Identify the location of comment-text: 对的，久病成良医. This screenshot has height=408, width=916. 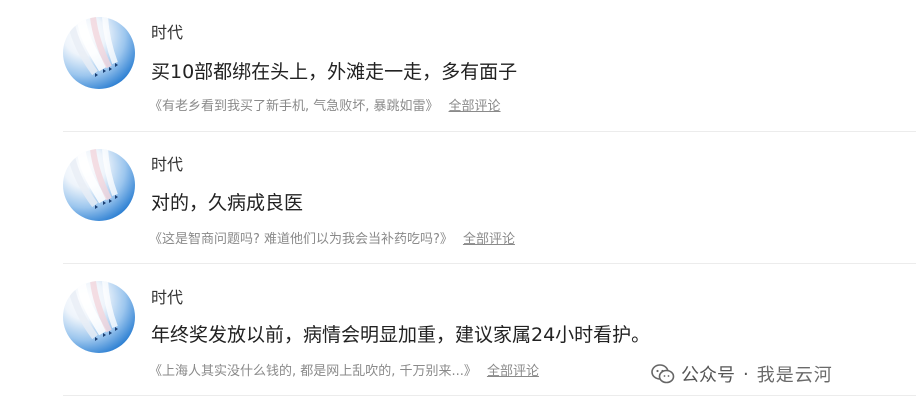
(227, 203).